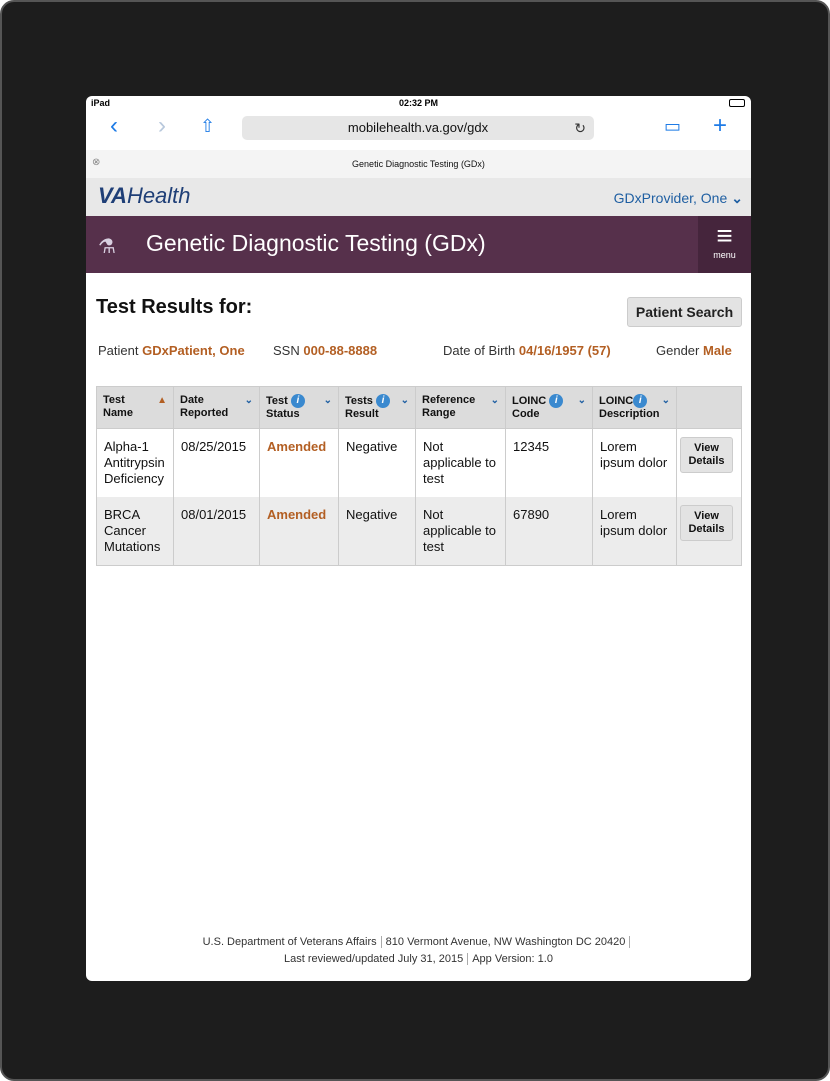 This screenshot has width=830, height=1081. What do you see at coordinates (670, 198) in the screenshot?
I see `provider-name: GDxProvider, One` at bounding box center [670, 198].